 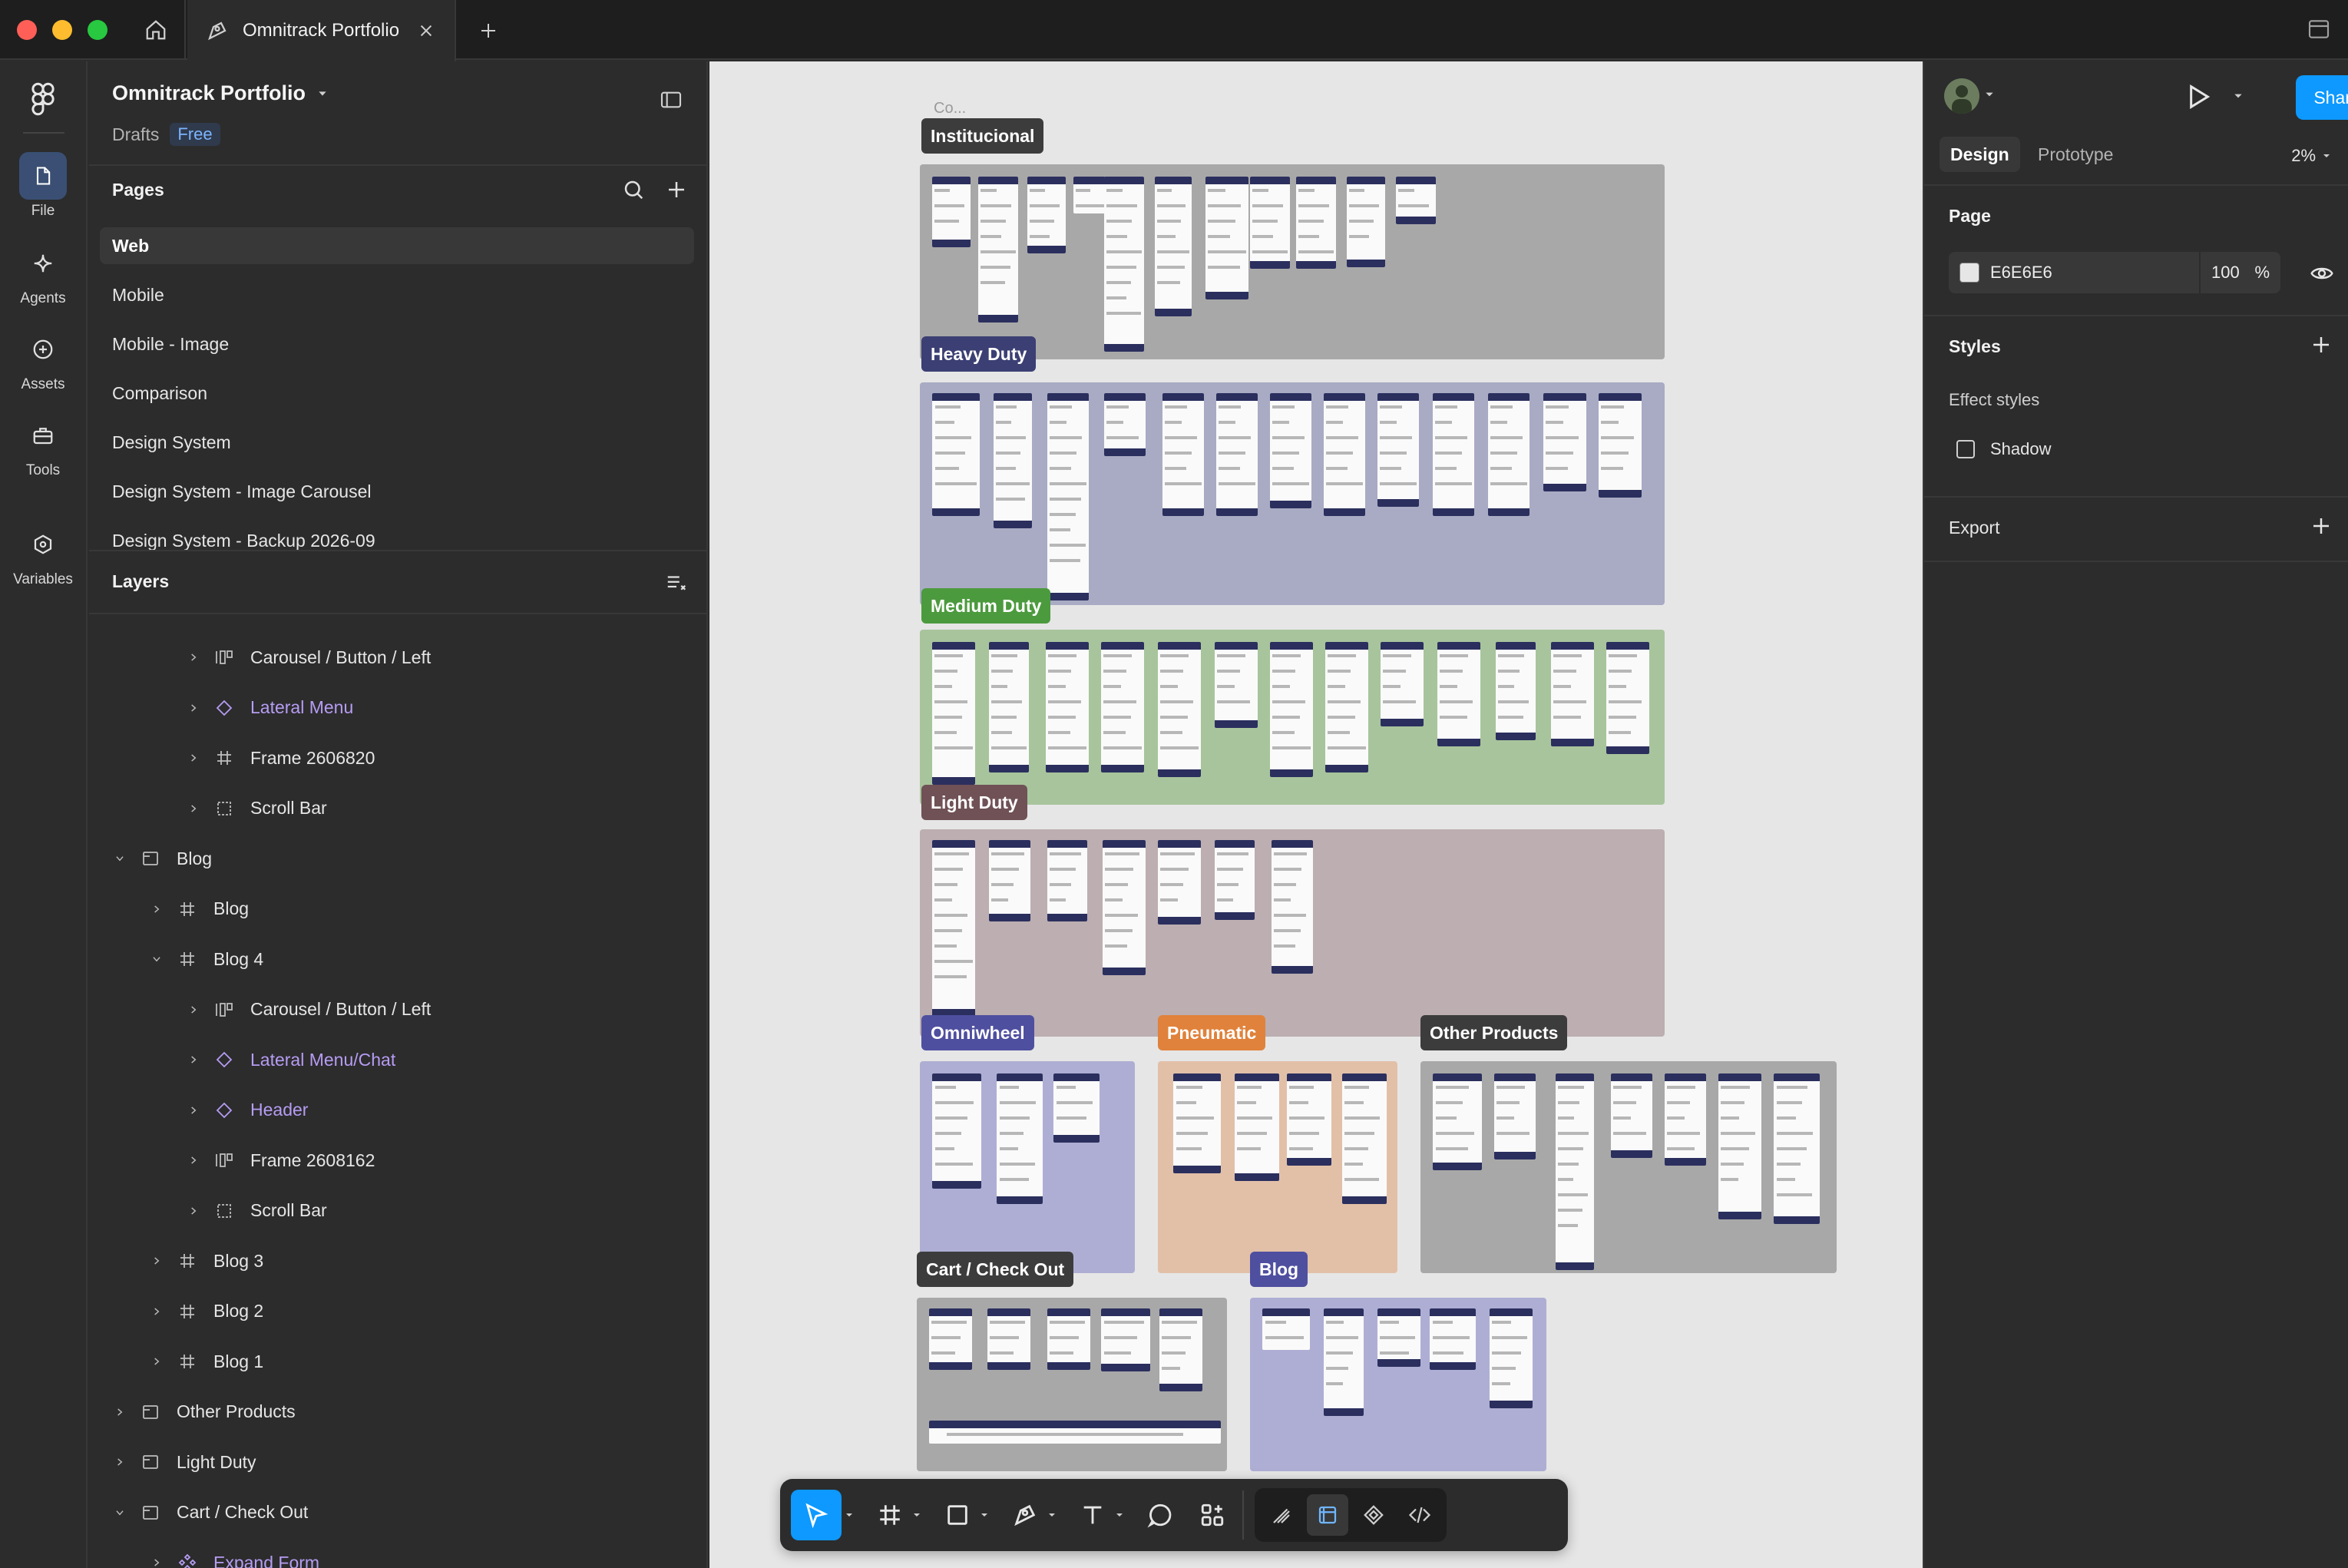 What do you see at coordinates (398, 859) in the screenshot?
I see `layer-row: Blog` at bounding box center [398, 859].